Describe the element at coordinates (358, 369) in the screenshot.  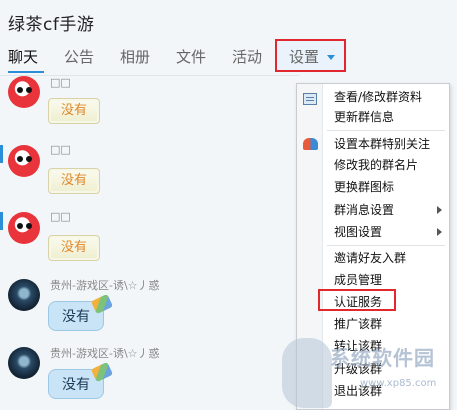
I see `menu-item-upgrade-group: 升级该群` at that location.